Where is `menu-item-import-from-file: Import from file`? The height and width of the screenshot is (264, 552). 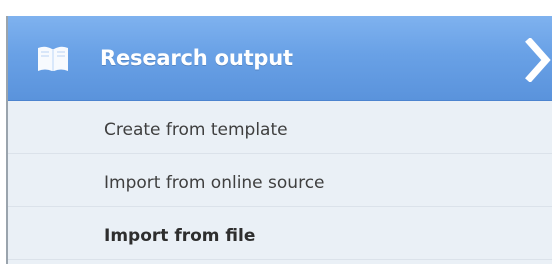 menu-item-import-from-file: Import from file is located at coordinates (179, 236).